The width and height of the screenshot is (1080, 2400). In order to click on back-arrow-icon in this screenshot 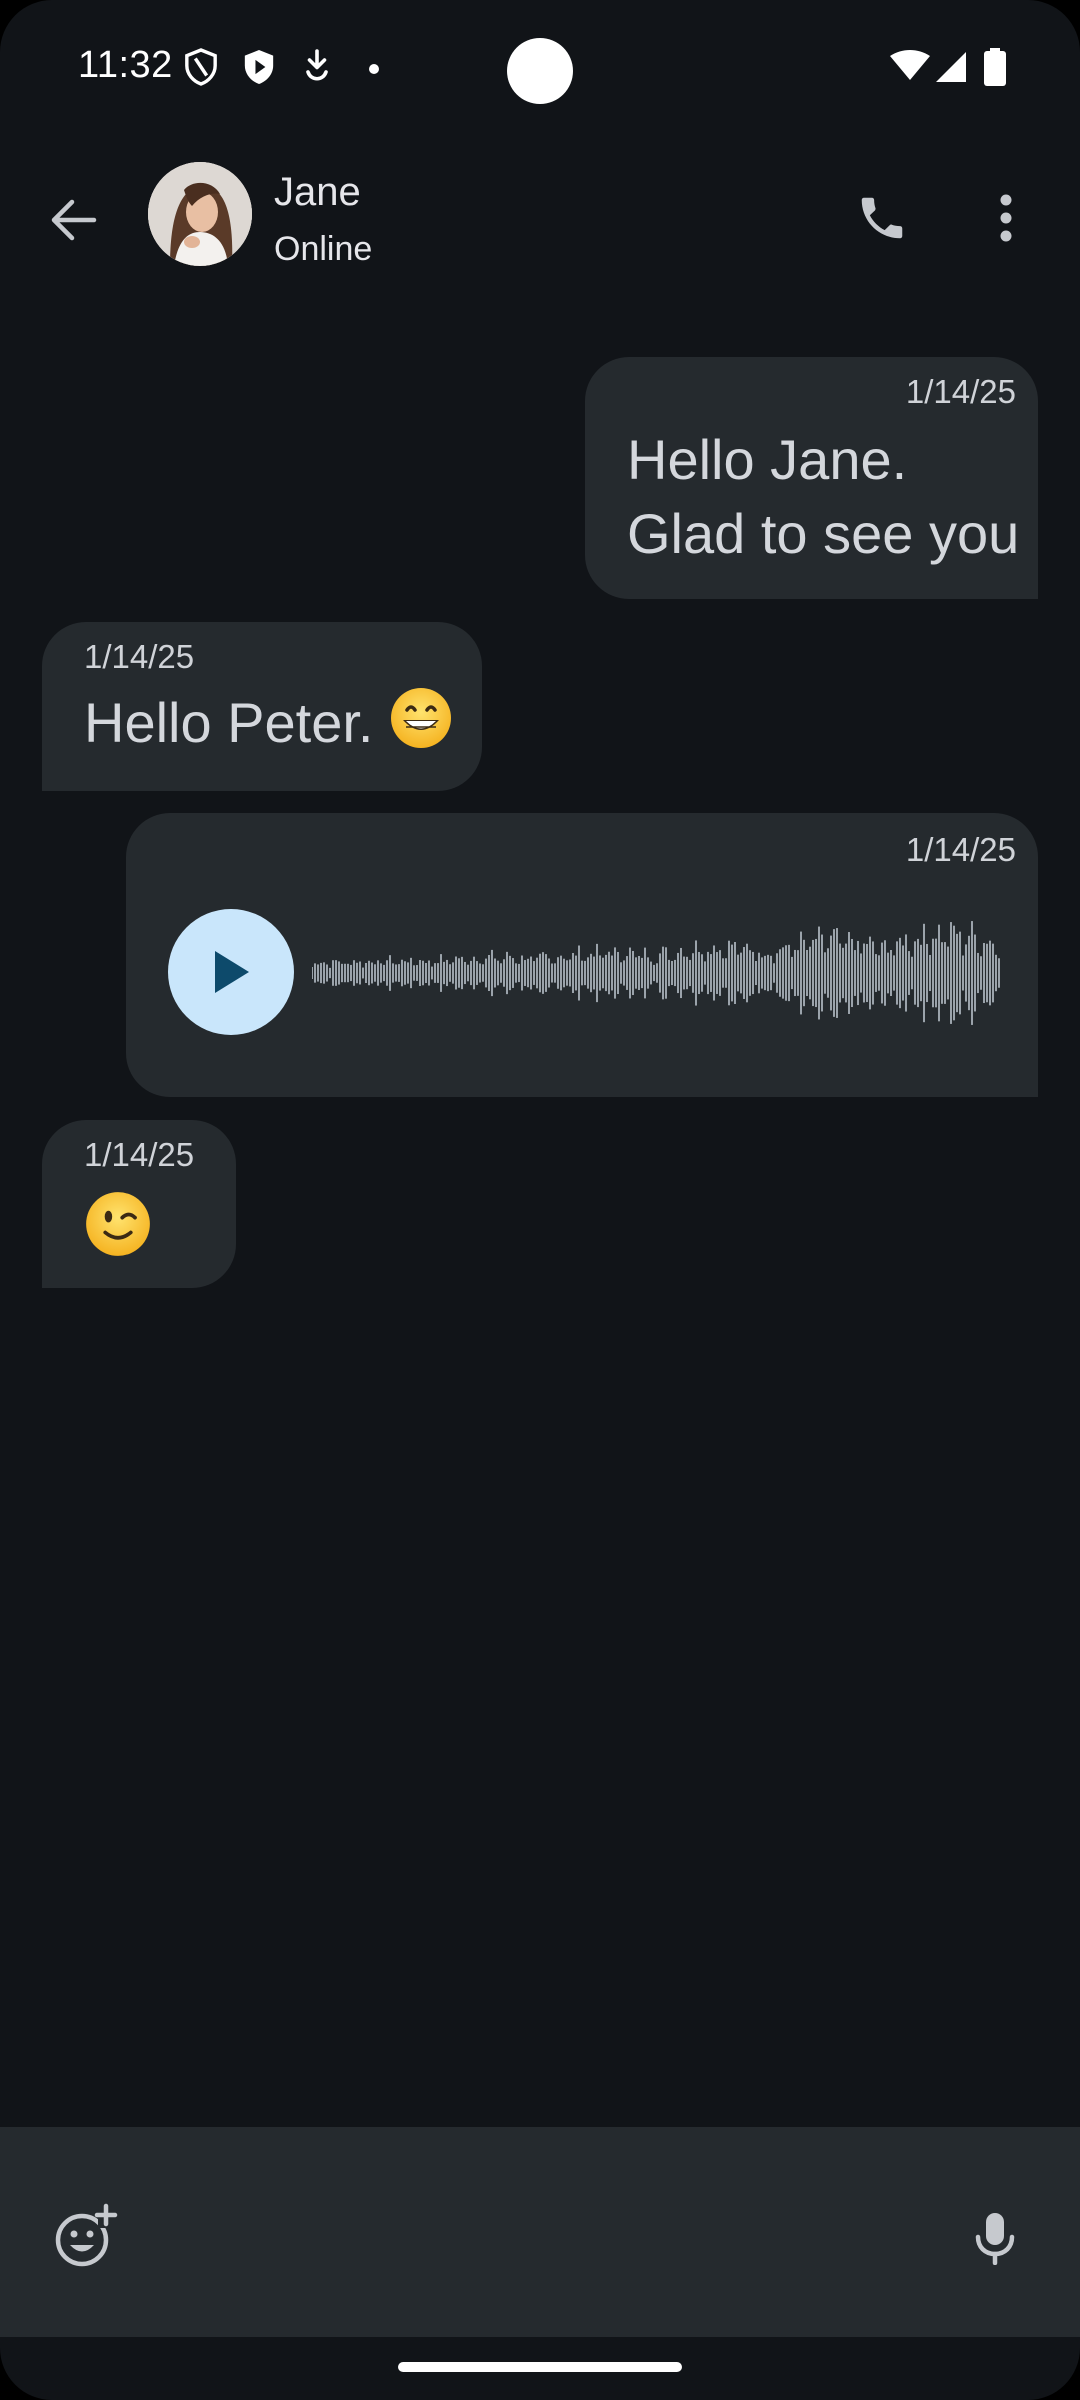, I will do `click(74, 220)`.